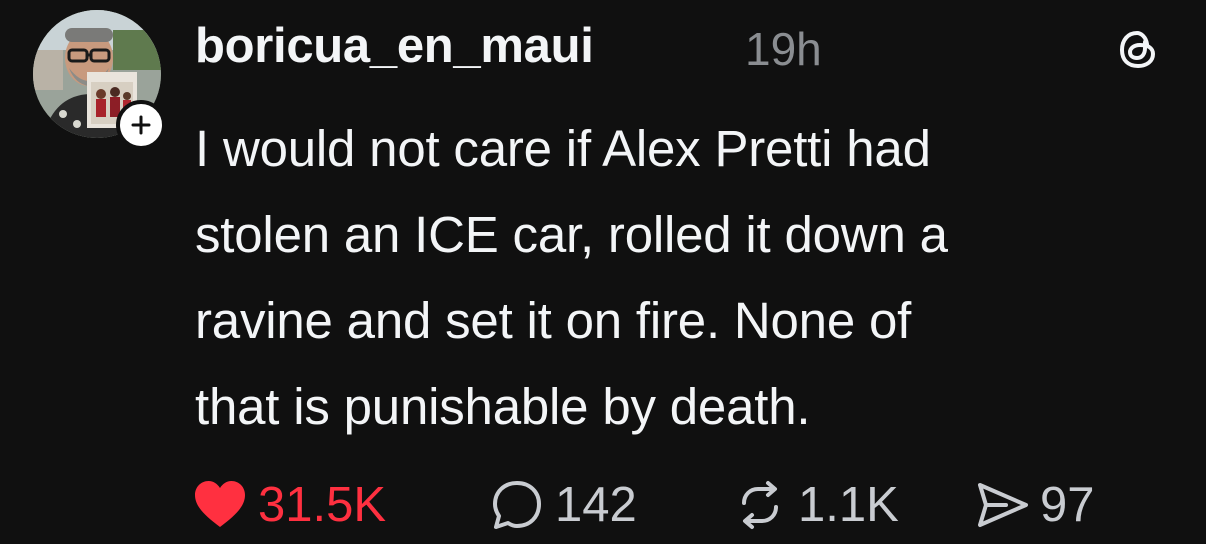 The width and height of the screenshot is (1206, 544). Describe the element at coordinates (99, 80) in the screenshot. I see `author-avatar-container` at that location.